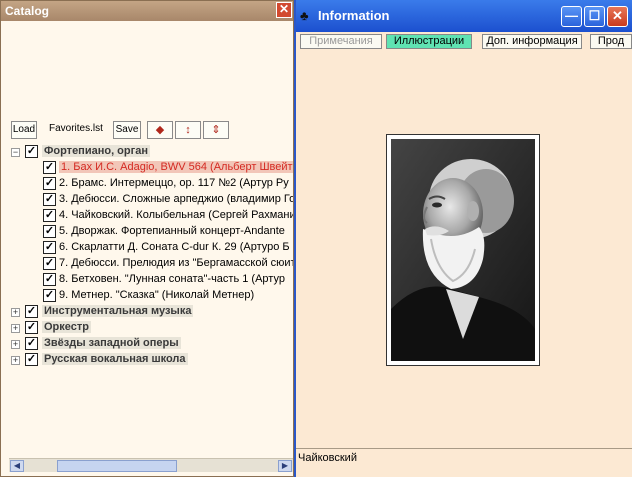  What do you see at coordinates (285, 466) in the screenshot?
I see `scroll-right-icon: ▶` at bounding box center [285, 466].